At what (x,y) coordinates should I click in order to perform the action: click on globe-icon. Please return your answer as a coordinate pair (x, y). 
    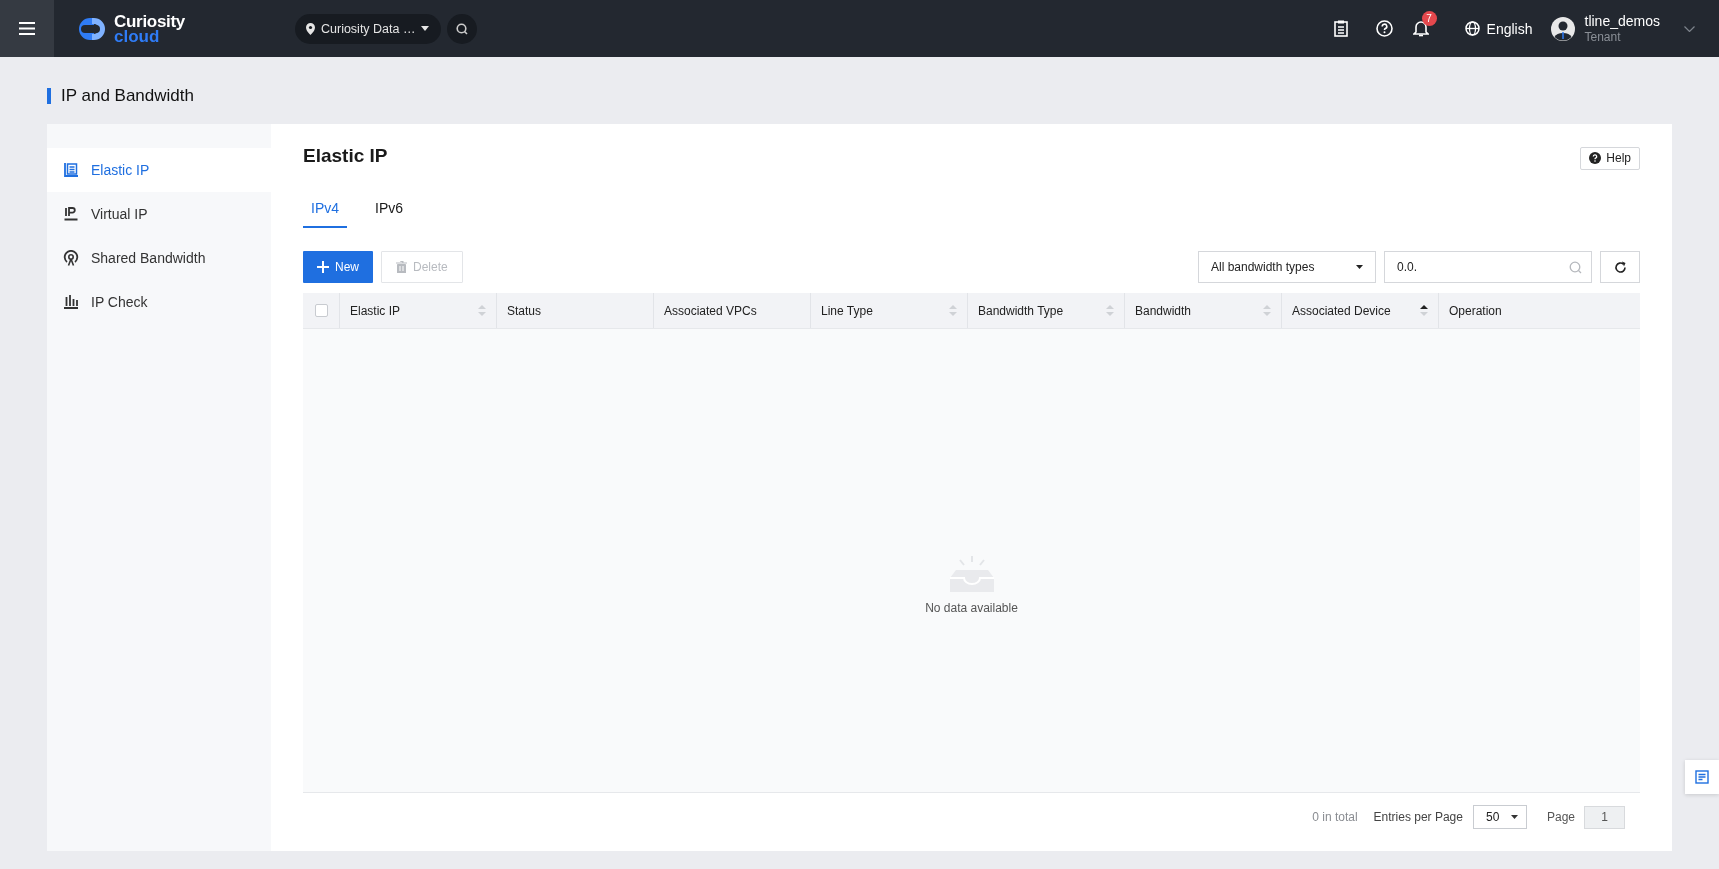
    Looking at the image, I should click on (1472, 28).